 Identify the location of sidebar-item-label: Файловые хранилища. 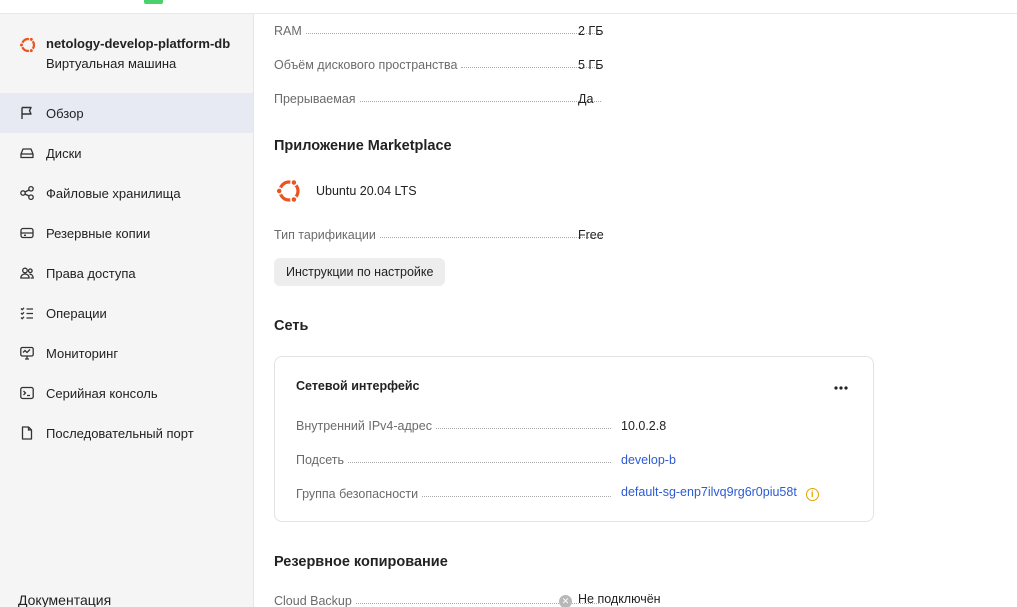
(113, 193).